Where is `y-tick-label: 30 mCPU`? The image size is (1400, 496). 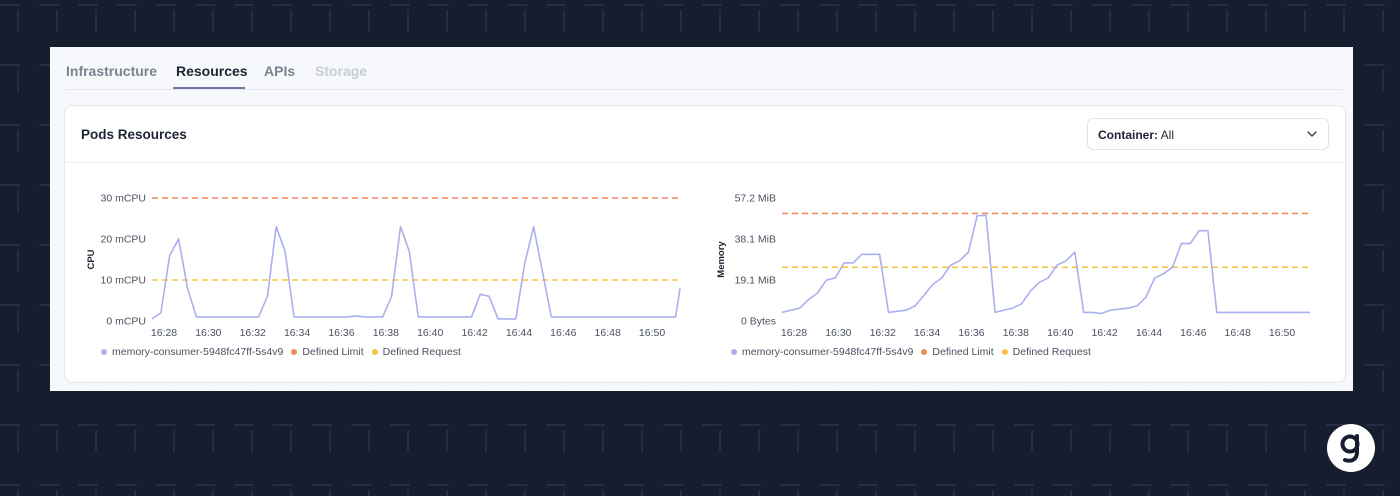 y-tick-label: 30 mCPU is located at coordinates (123, 199).